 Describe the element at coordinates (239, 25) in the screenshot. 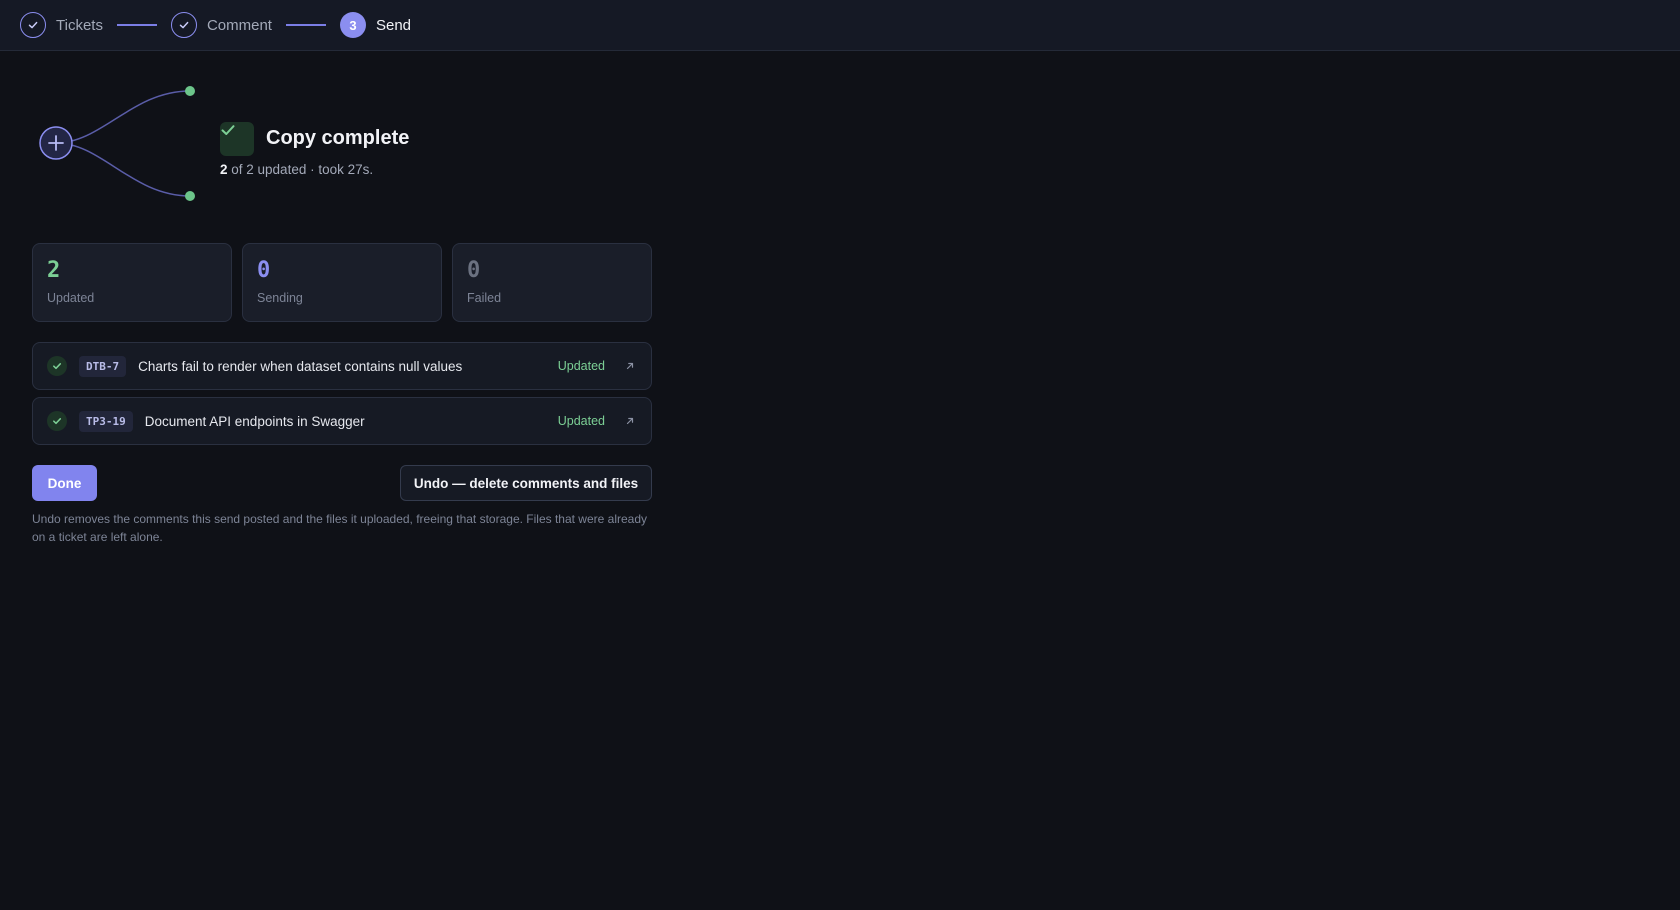

I see `step-label: Comment` at that location.